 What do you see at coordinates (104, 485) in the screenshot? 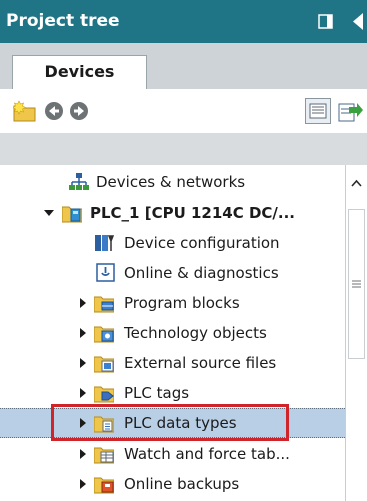
I see `backup-folder-icon` at bounding box center [104, 485].